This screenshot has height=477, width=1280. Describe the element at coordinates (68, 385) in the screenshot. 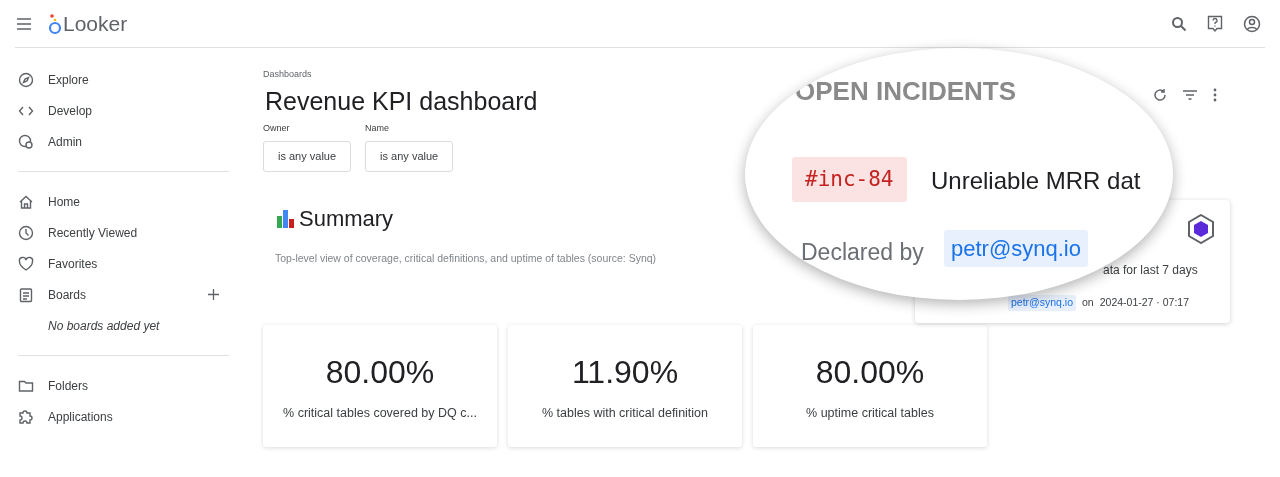

I see `nav-item: Folders` at that location.